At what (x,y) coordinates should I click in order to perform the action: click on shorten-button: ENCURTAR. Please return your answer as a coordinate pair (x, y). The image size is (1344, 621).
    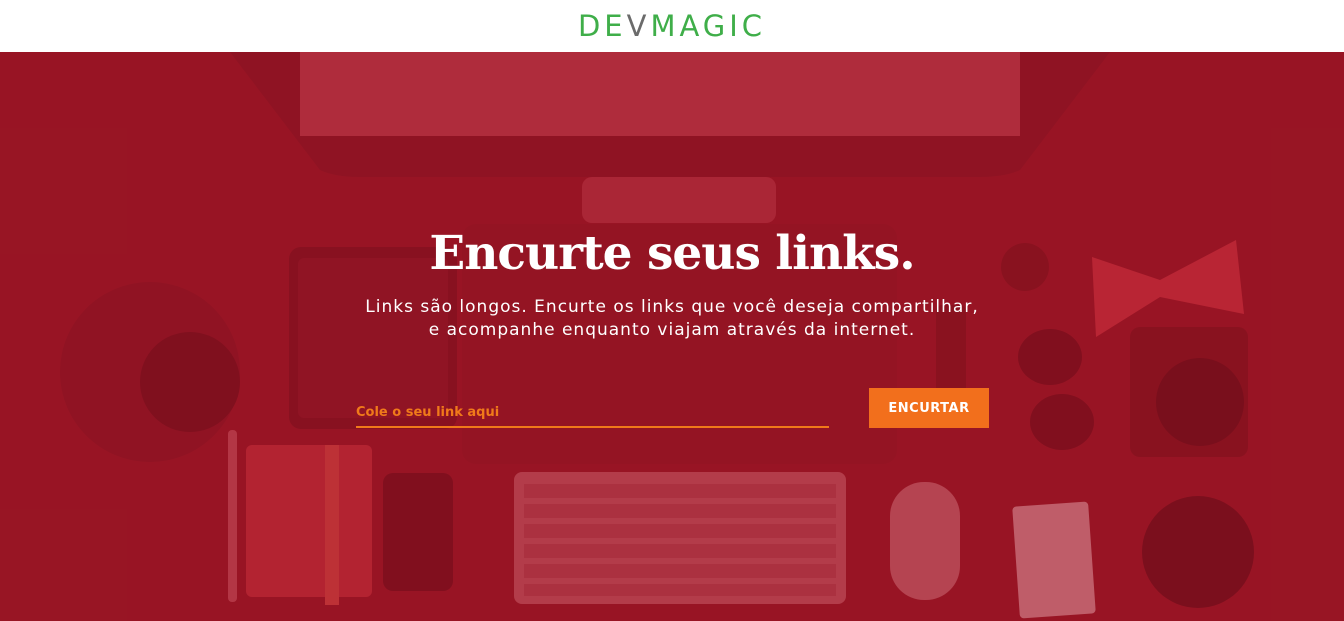
    Looking at the image, I should click on (929, 408).